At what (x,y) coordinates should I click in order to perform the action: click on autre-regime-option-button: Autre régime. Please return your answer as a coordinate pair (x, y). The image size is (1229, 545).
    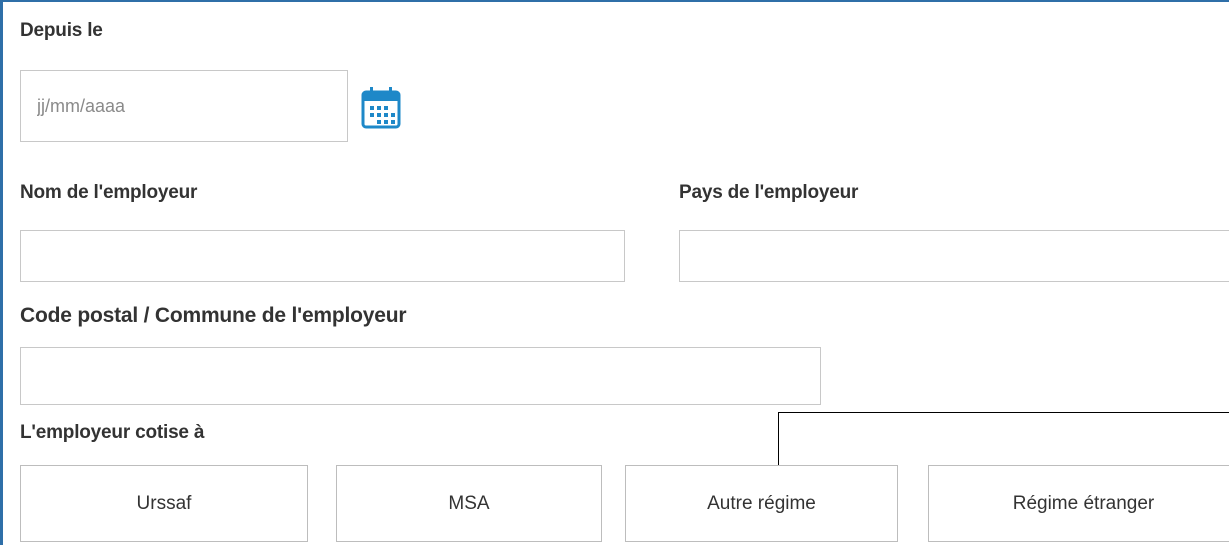
    Looking at the image, I should click on (761, 503).